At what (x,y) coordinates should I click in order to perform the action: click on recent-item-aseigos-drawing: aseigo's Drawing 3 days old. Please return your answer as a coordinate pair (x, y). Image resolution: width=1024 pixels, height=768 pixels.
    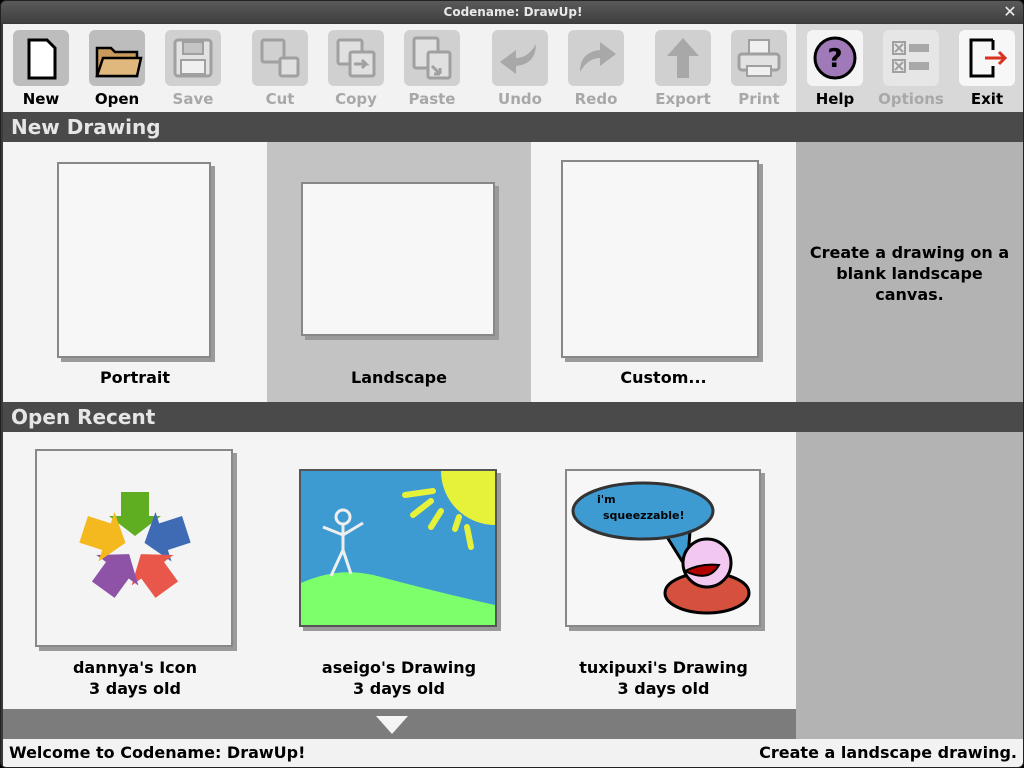
    Looking at the image, I should click on (399, 570).